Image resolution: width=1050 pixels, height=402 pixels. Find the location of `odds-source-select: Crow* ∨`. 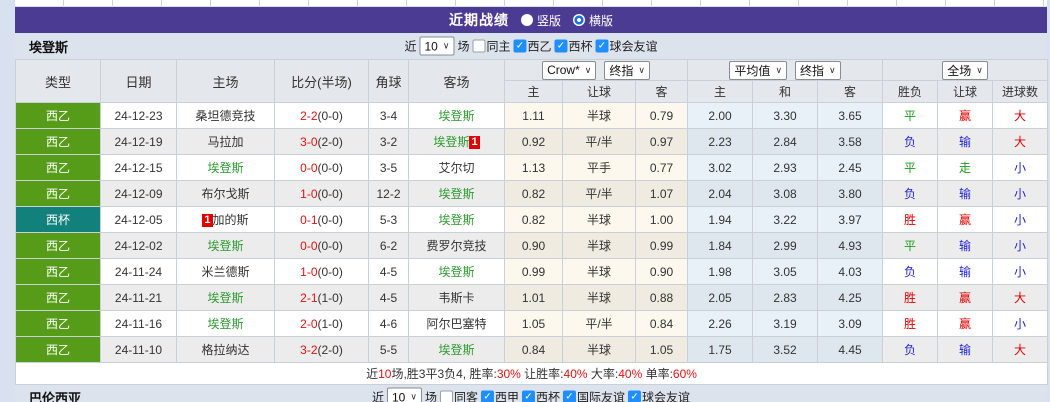

odds-source-select: Crow* ∨ is located at coordinates (569, 70).